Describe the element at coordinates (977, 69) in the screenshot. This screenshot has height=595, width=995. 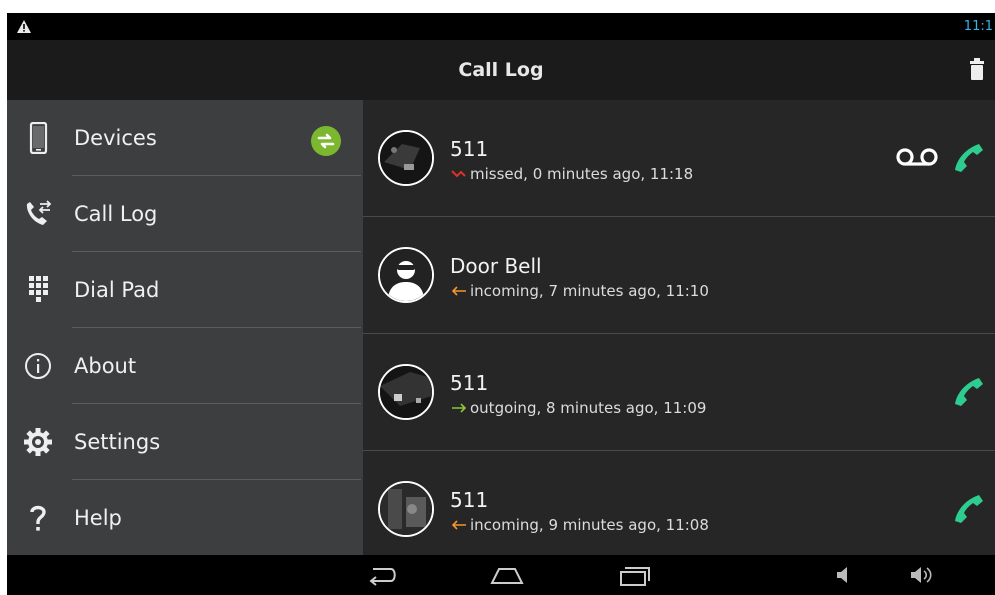
I see `trash-icon` at that location.